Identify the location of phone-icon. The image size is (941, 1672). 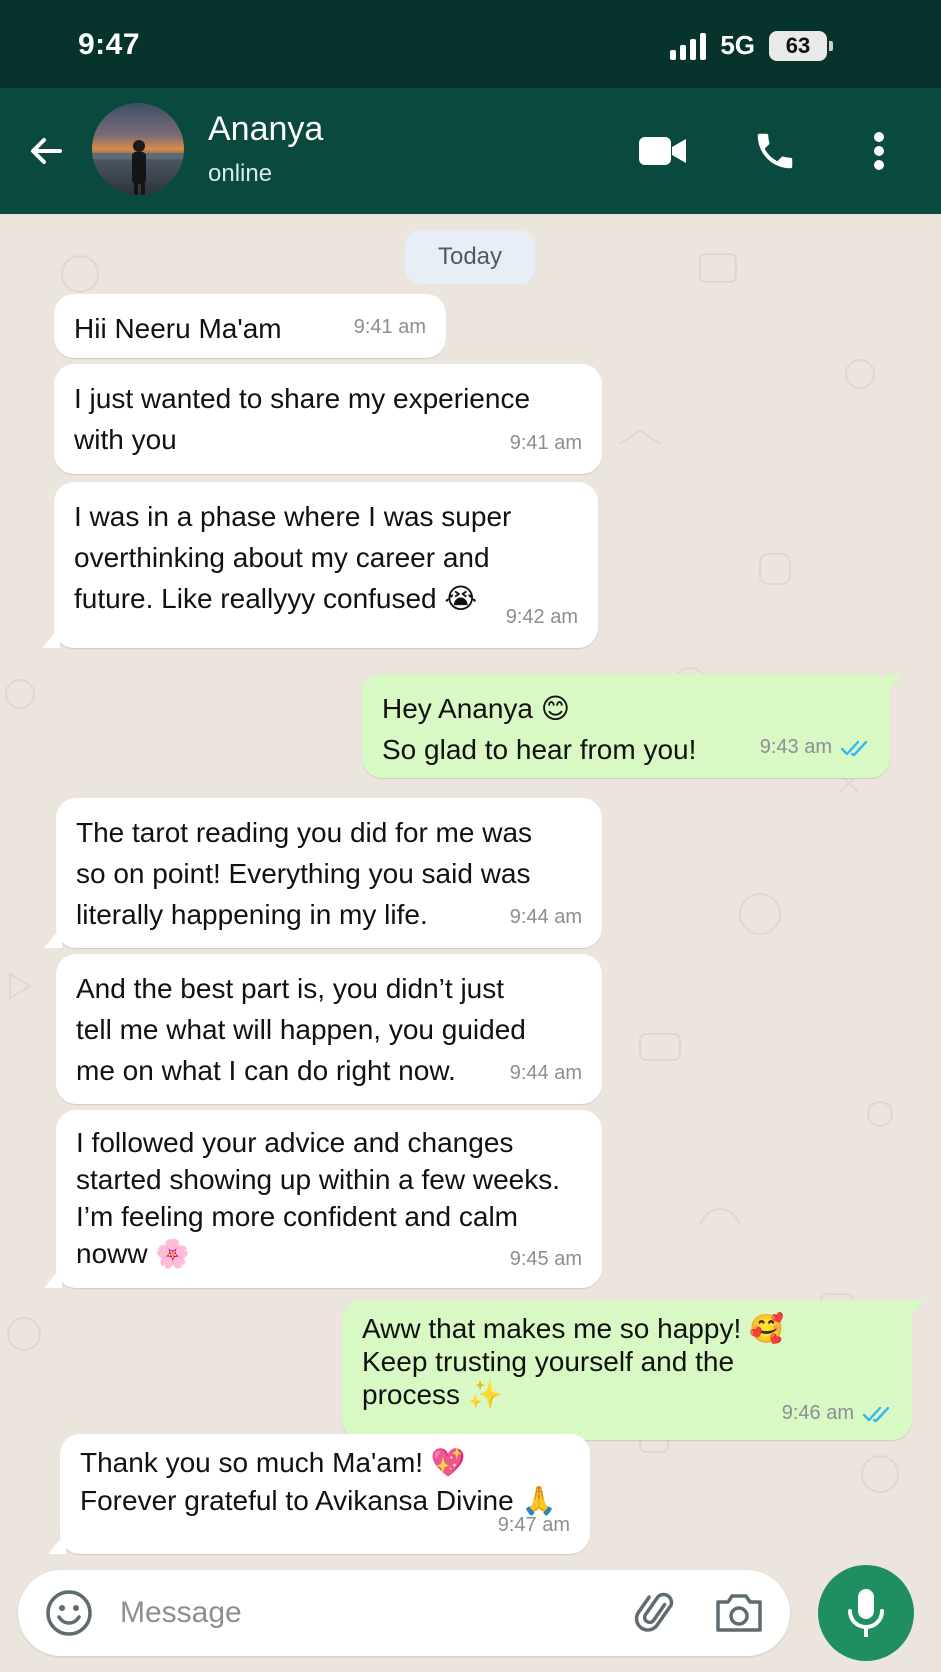
(775, 151).